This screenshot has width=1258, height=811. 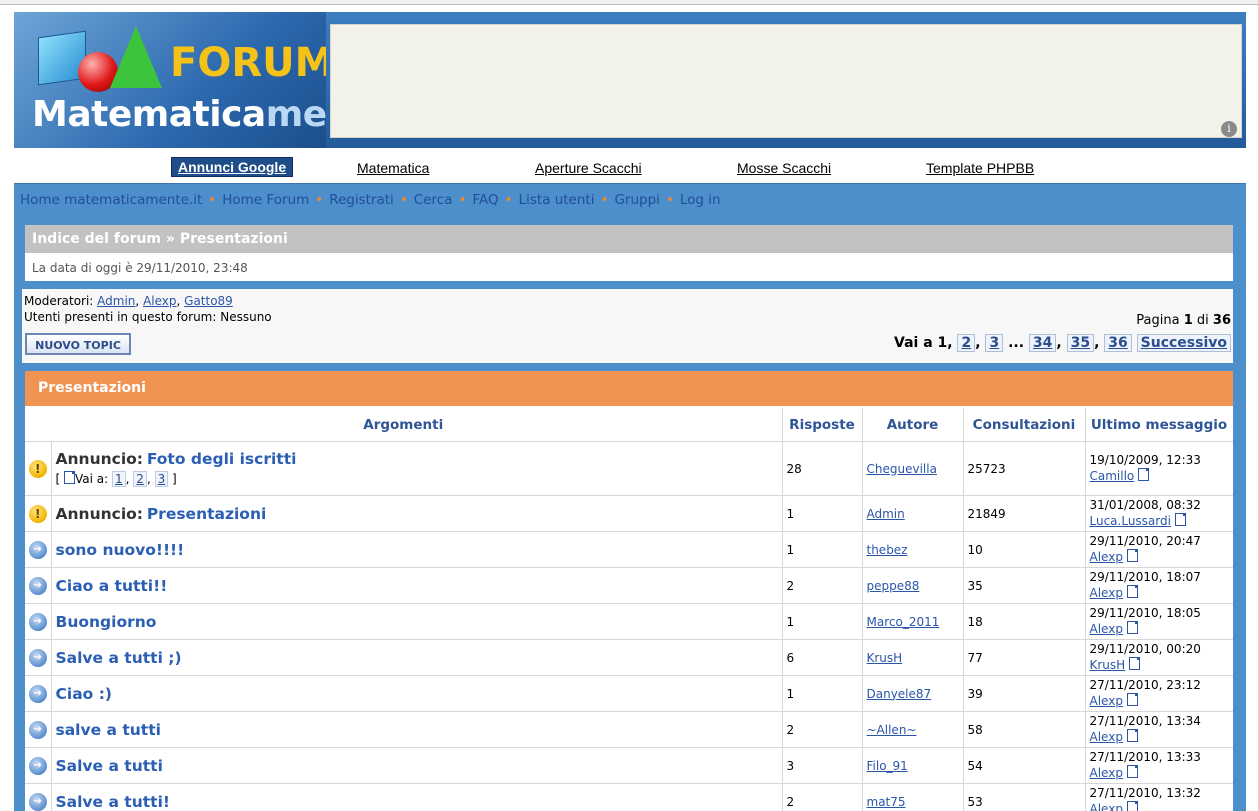 What do you see at coordinates (140, 268) in the screenshot?
I see `current-date: La data di oggi è 29/11/2010, 23:48` at bounding box center [140, 268].